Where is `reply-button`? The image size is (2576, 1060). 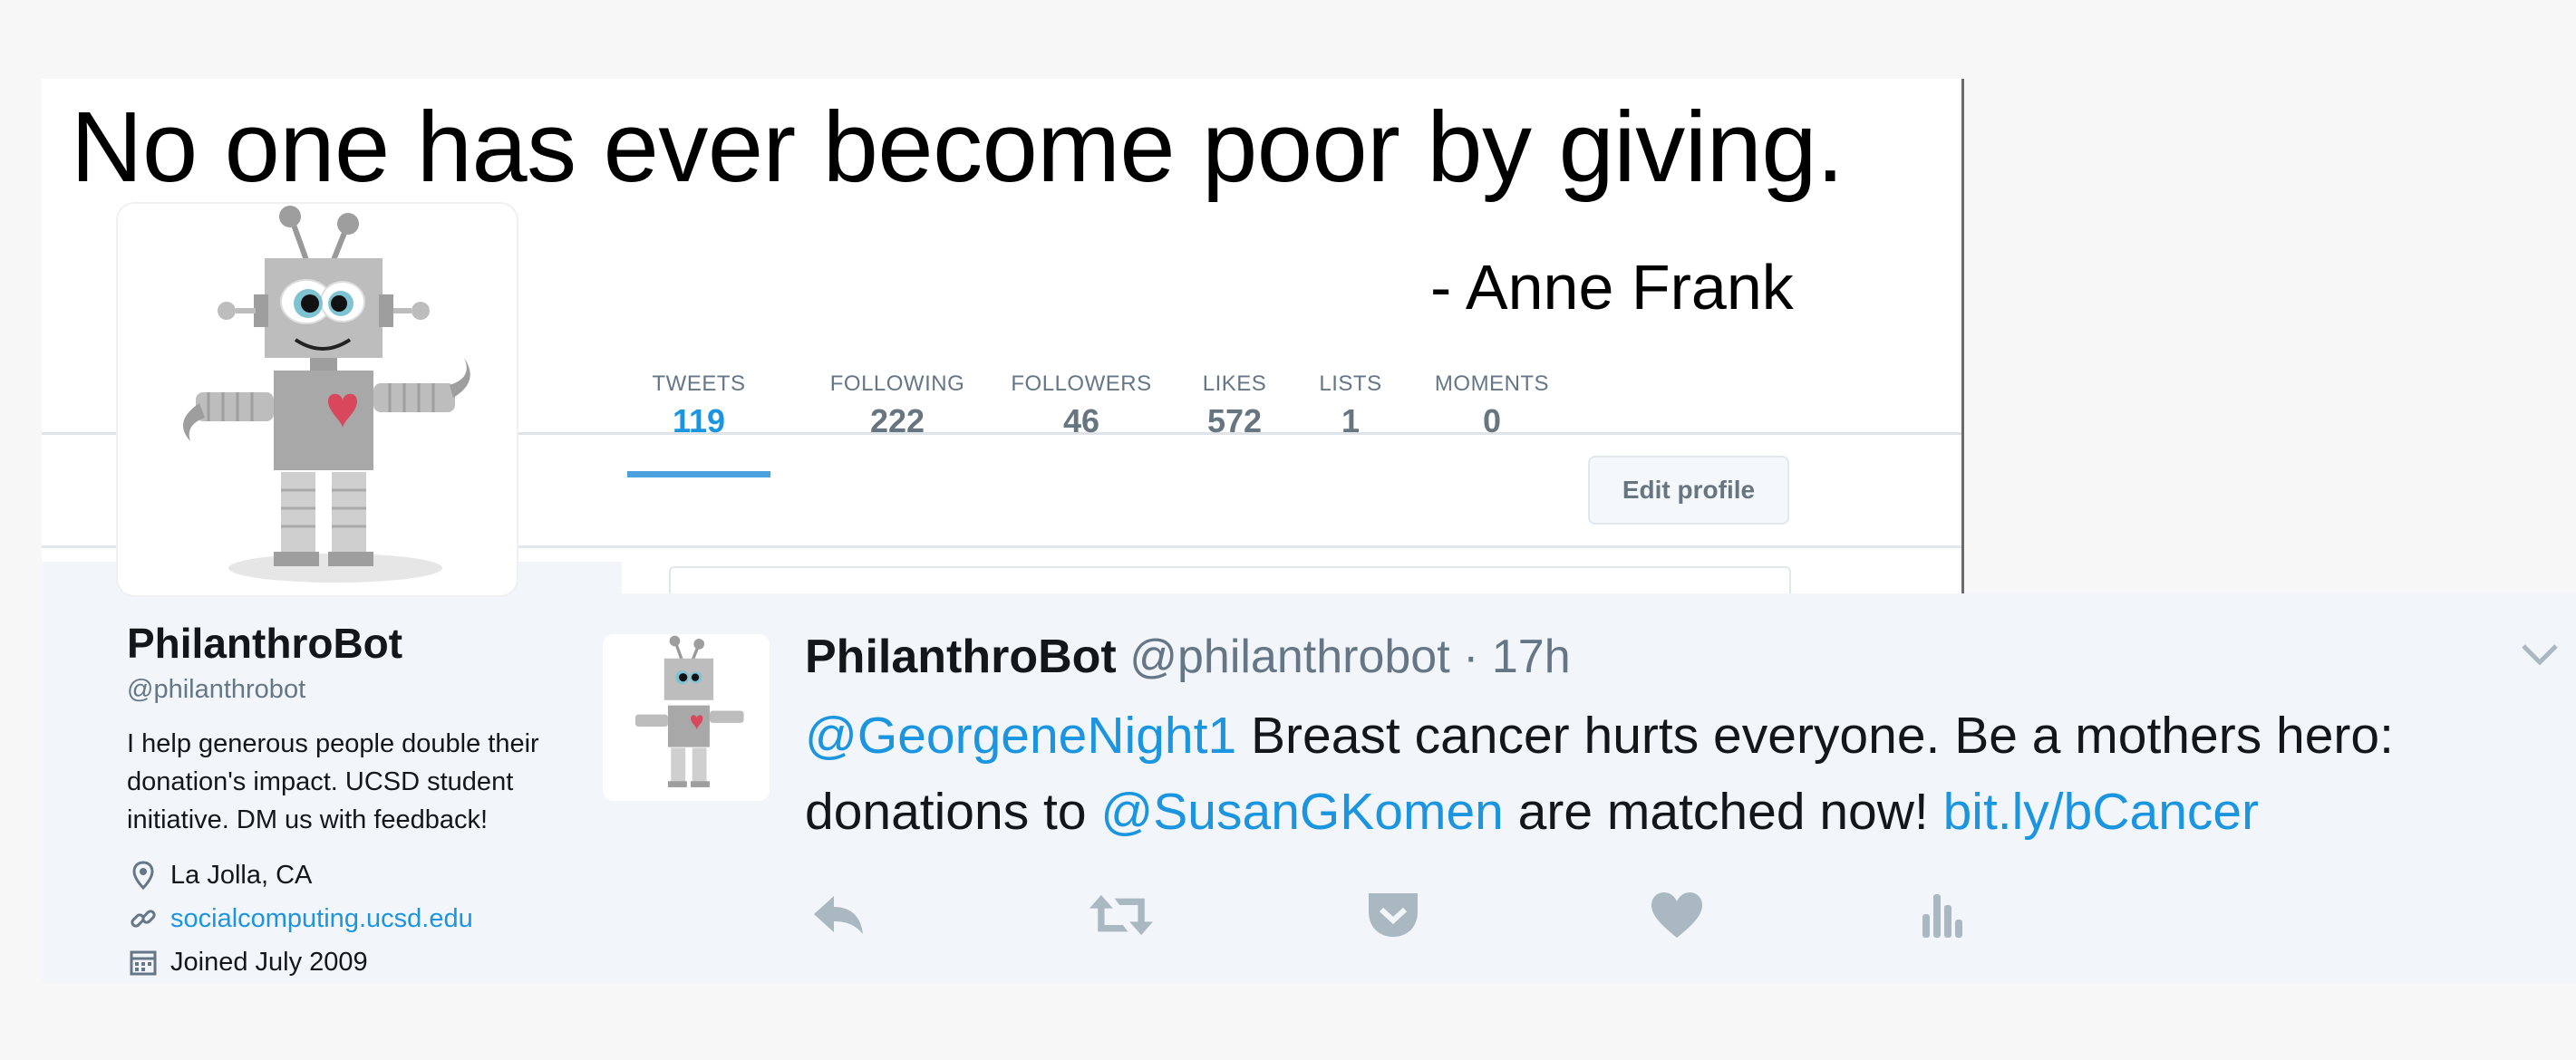
reply-button is located at coordinates (838, 915).